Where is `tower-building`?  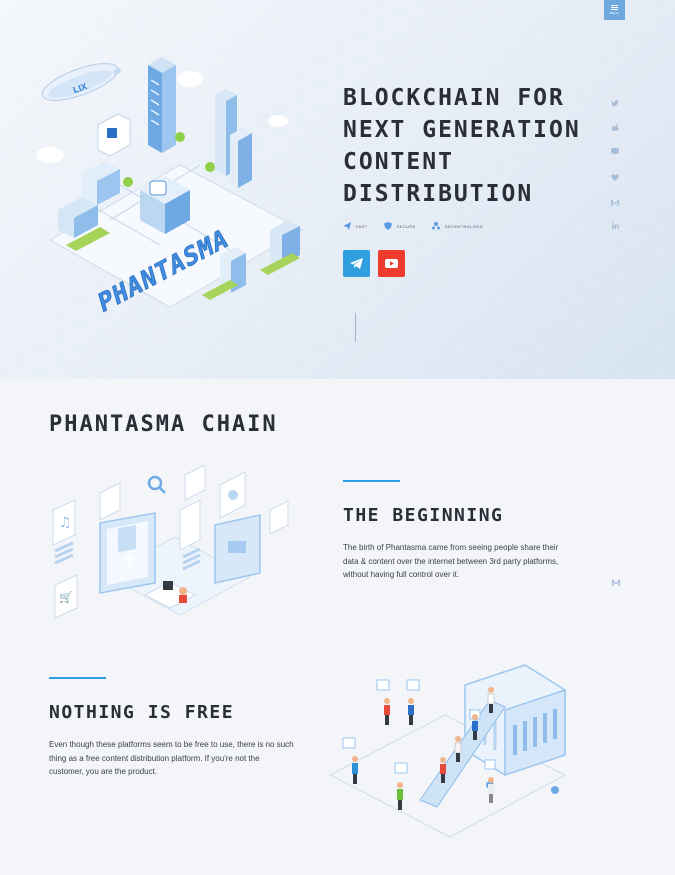 tower-building is located at coordinates (162, 105).